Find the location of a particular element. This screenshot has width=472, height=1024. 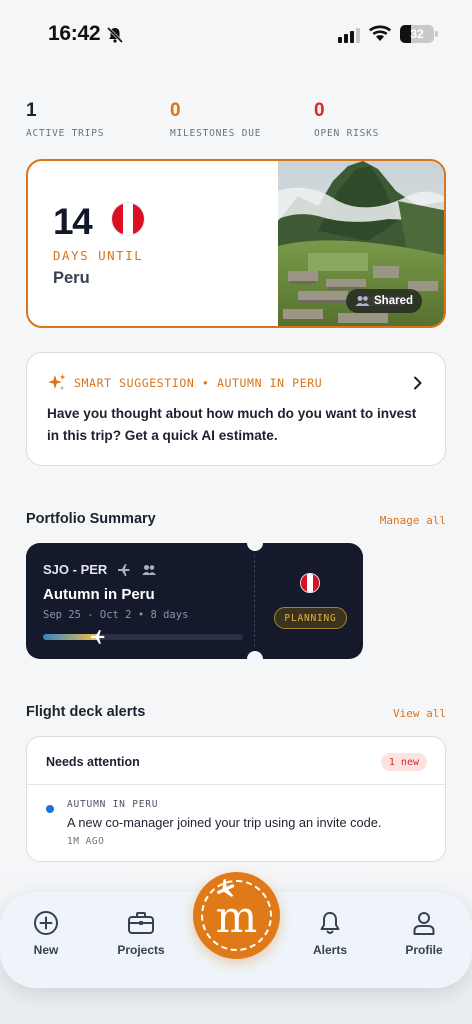

portfolio-summary-heading: Portfolio Summary is located at coordinates (91, 519).